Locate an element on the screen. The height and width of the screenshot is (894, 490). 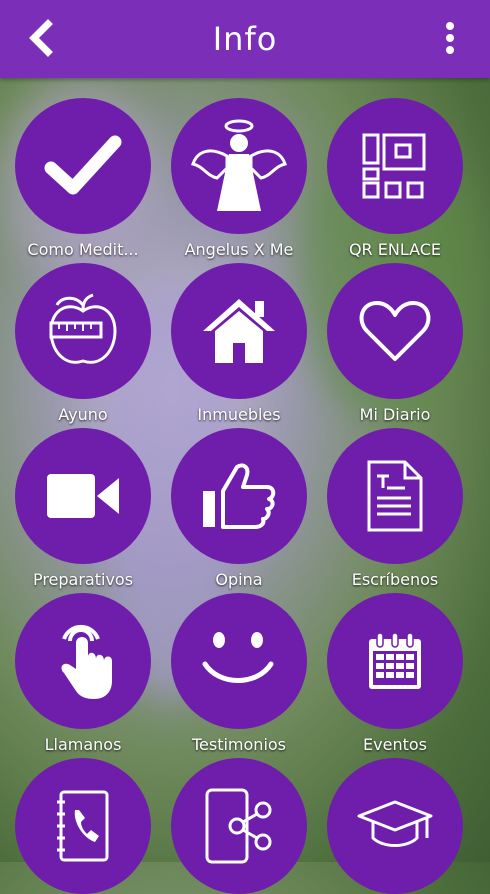
more-vertical-icon is located at coordinates (450, 38).